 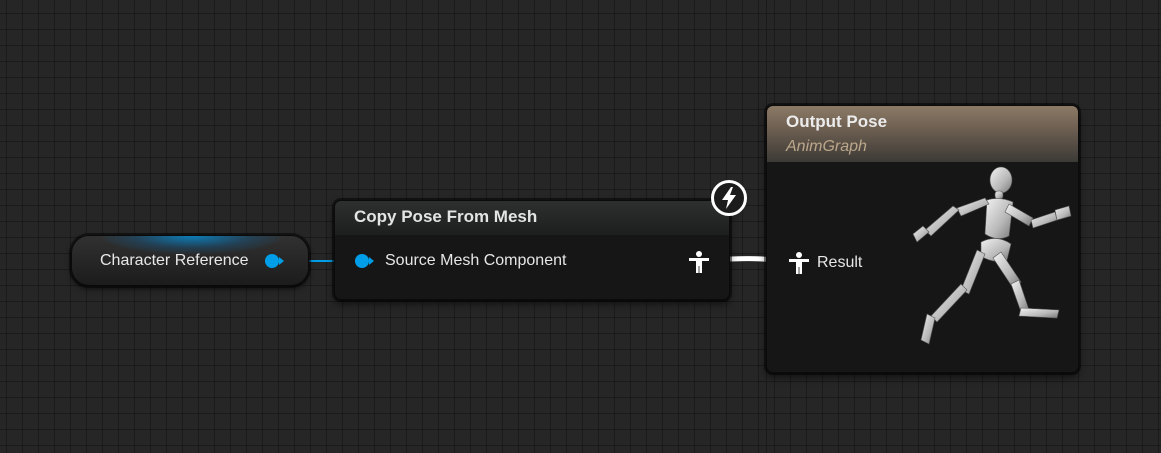 I want to click on character-reference-node: Character Reference, so click(x=190, y=260).